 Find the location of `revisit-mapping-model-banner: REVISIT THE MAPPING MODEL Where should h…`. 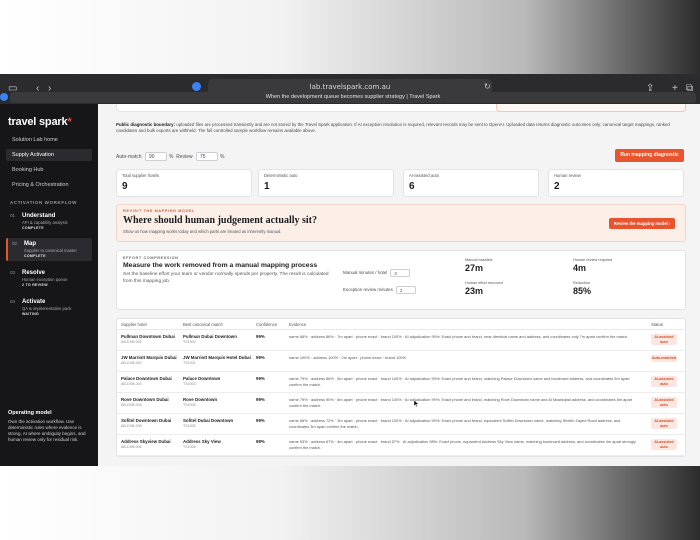

revisit-mapping-model-banner: REVISIT THE MAPPING MODEL Where should h… is located at coordinates (401, 223).